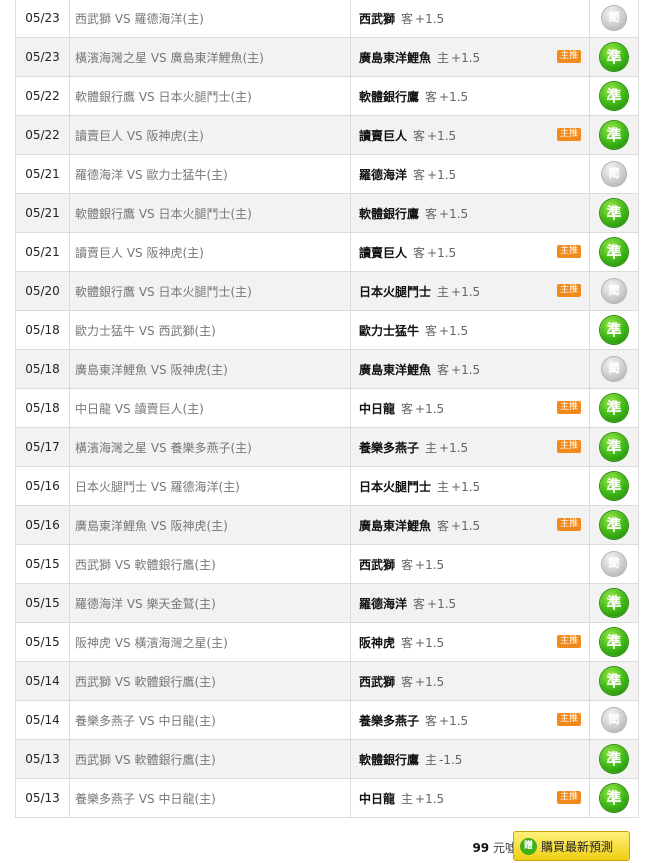 Image resolution: width=646 pixels, height=863 pixels. I want to click on pick-cell: 養樂多燕子客 +1.5 主推, so click(470, 720).